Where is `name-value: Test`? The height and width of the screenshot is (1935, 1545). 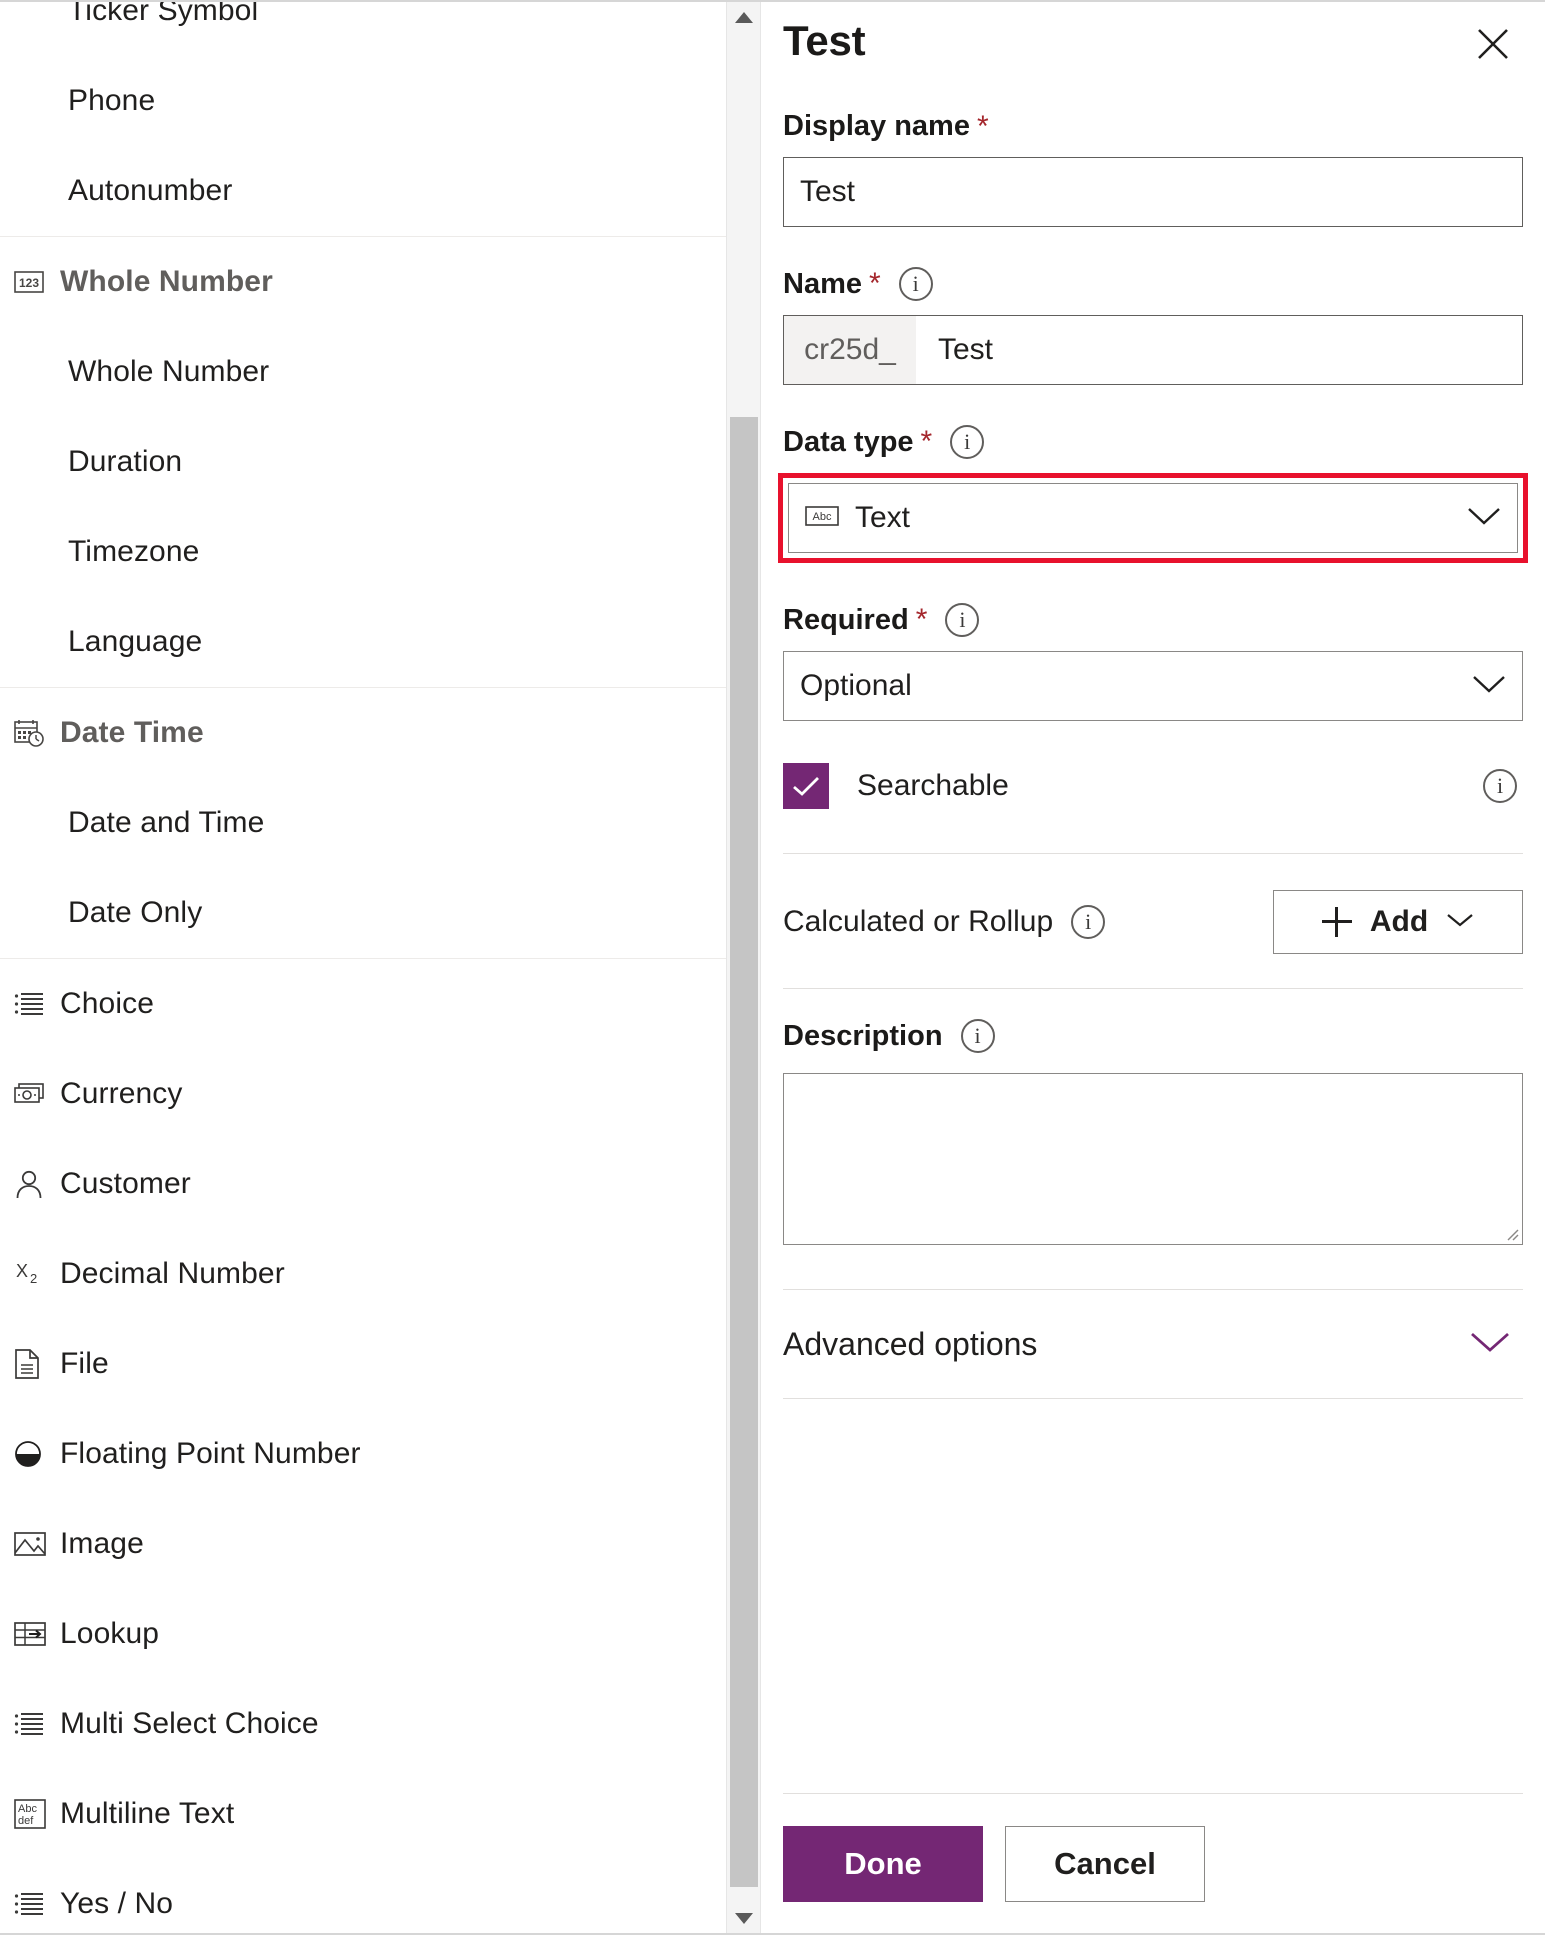
name-value: Test is located at coordinates (966, 349).